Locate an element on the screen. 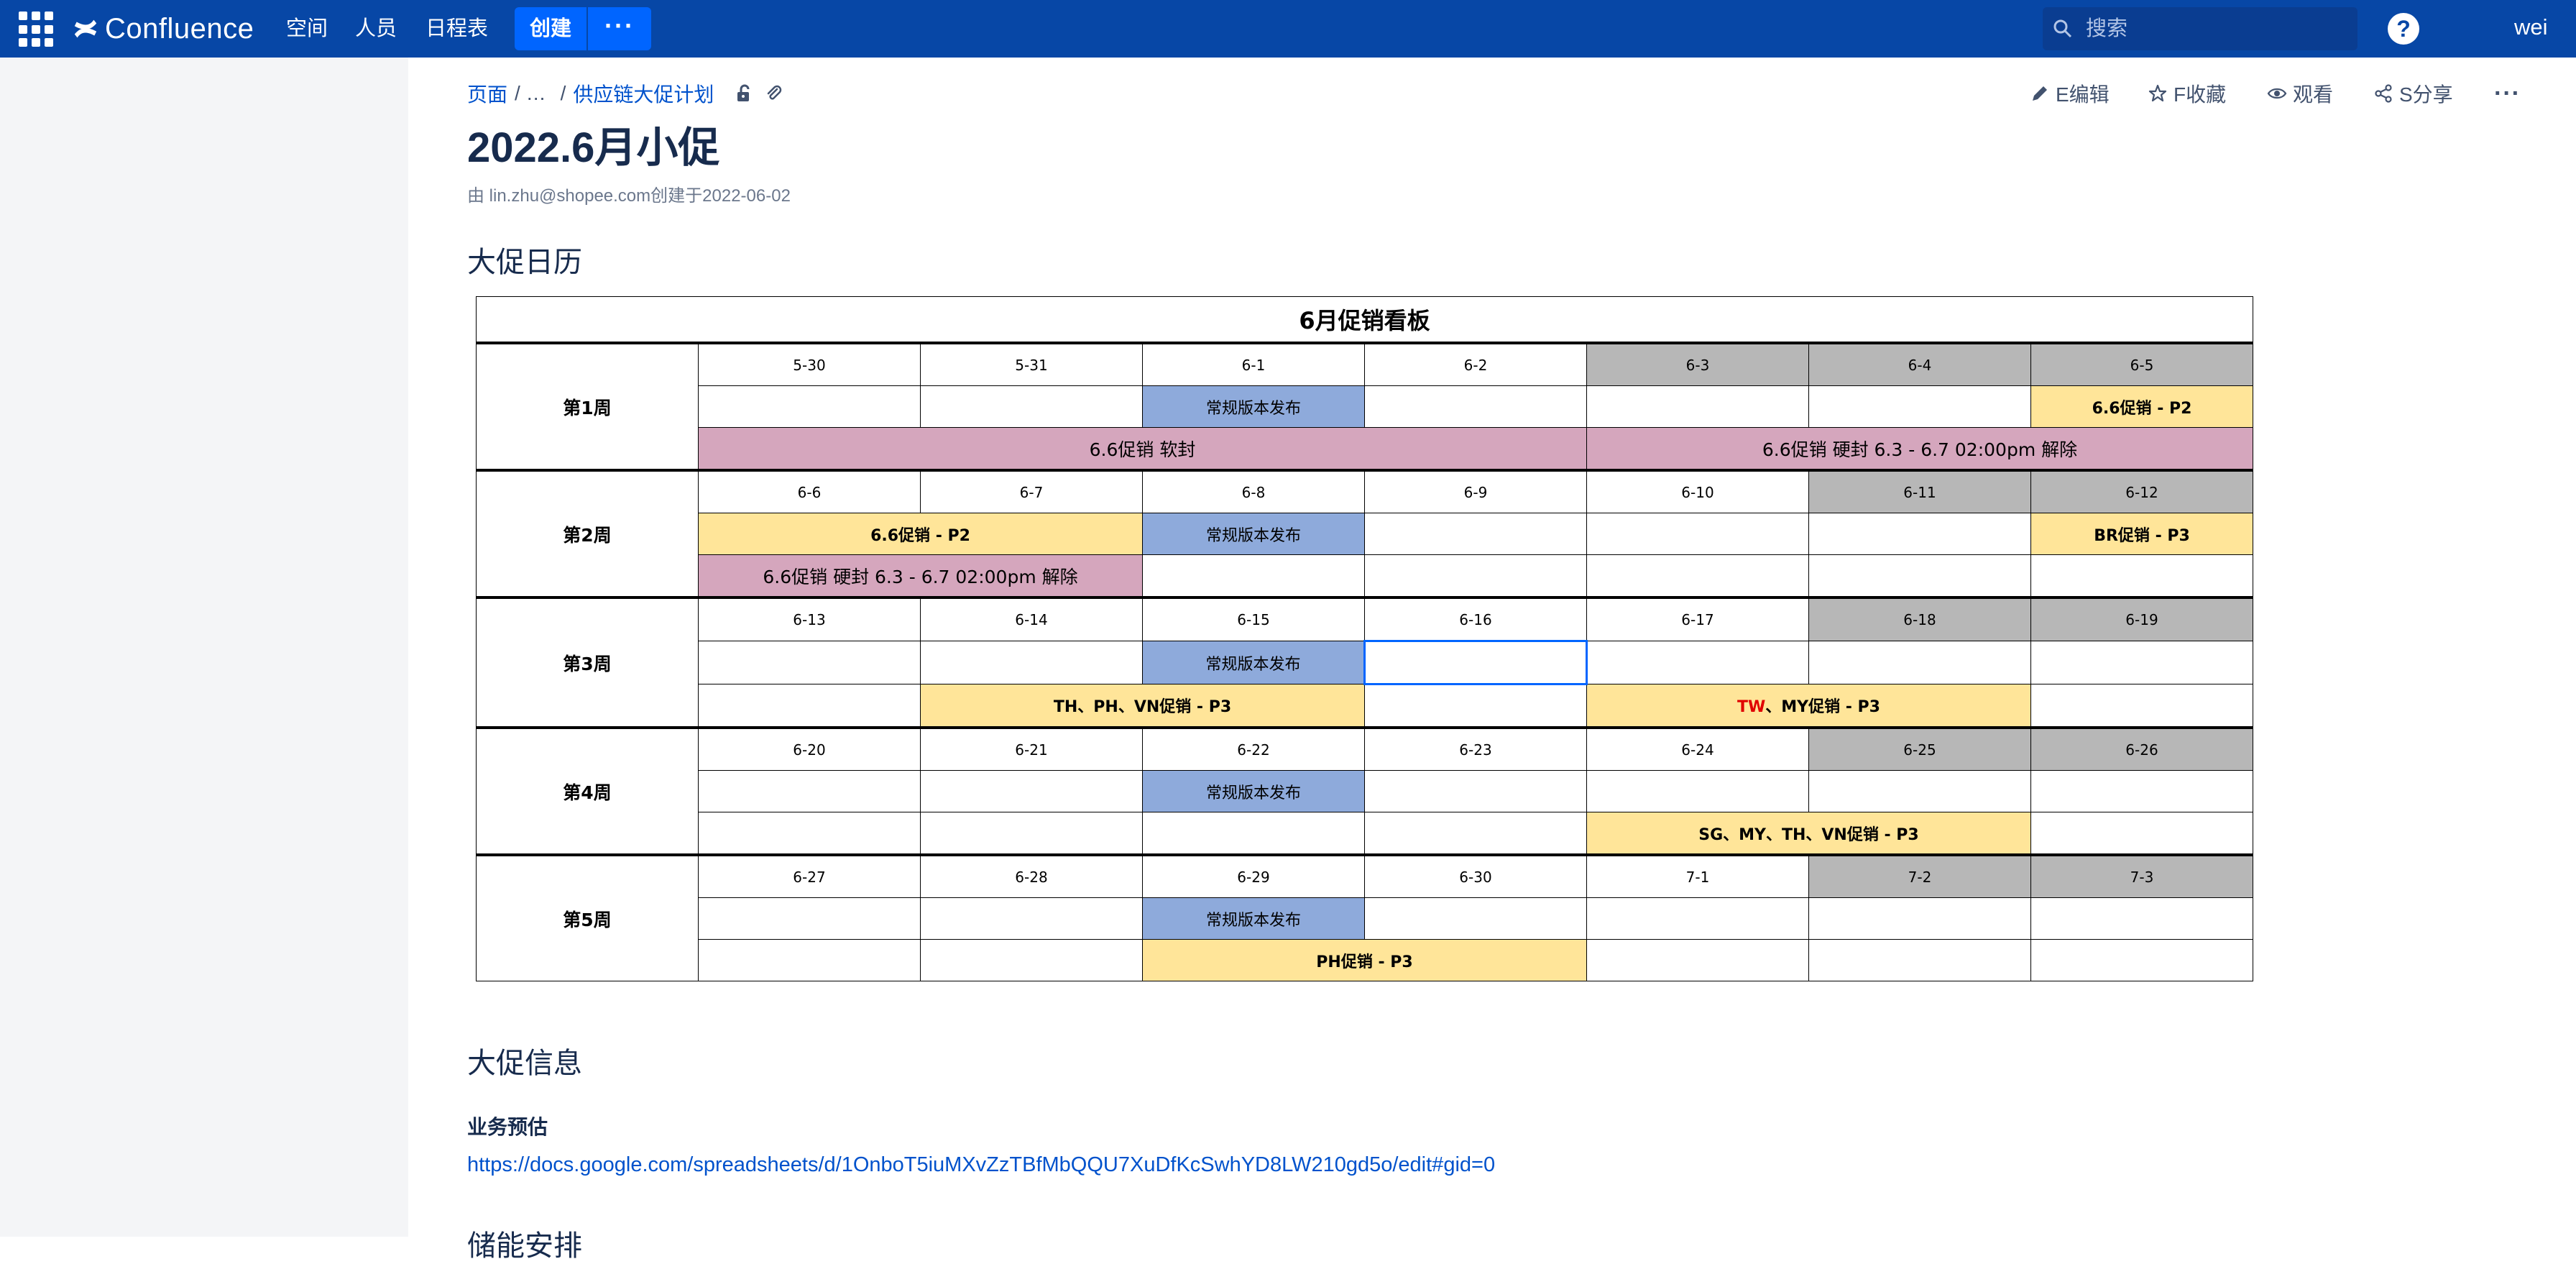  date-cell: 6-2 is located at coordinates (1475, 364).